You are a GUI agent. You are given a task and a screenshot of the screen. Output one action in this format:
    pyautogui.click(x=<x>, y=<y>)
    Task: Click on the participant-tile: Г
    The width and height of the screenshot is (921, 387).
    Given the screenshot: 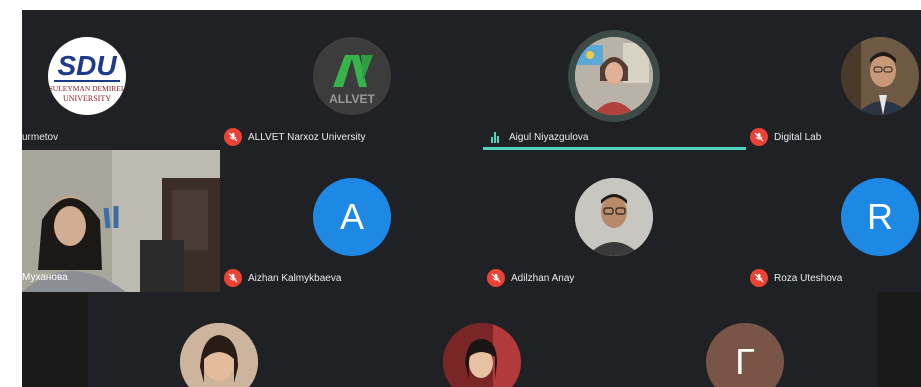 What is the action you would take?
    pyautogui.click(x=745, y=339)
    